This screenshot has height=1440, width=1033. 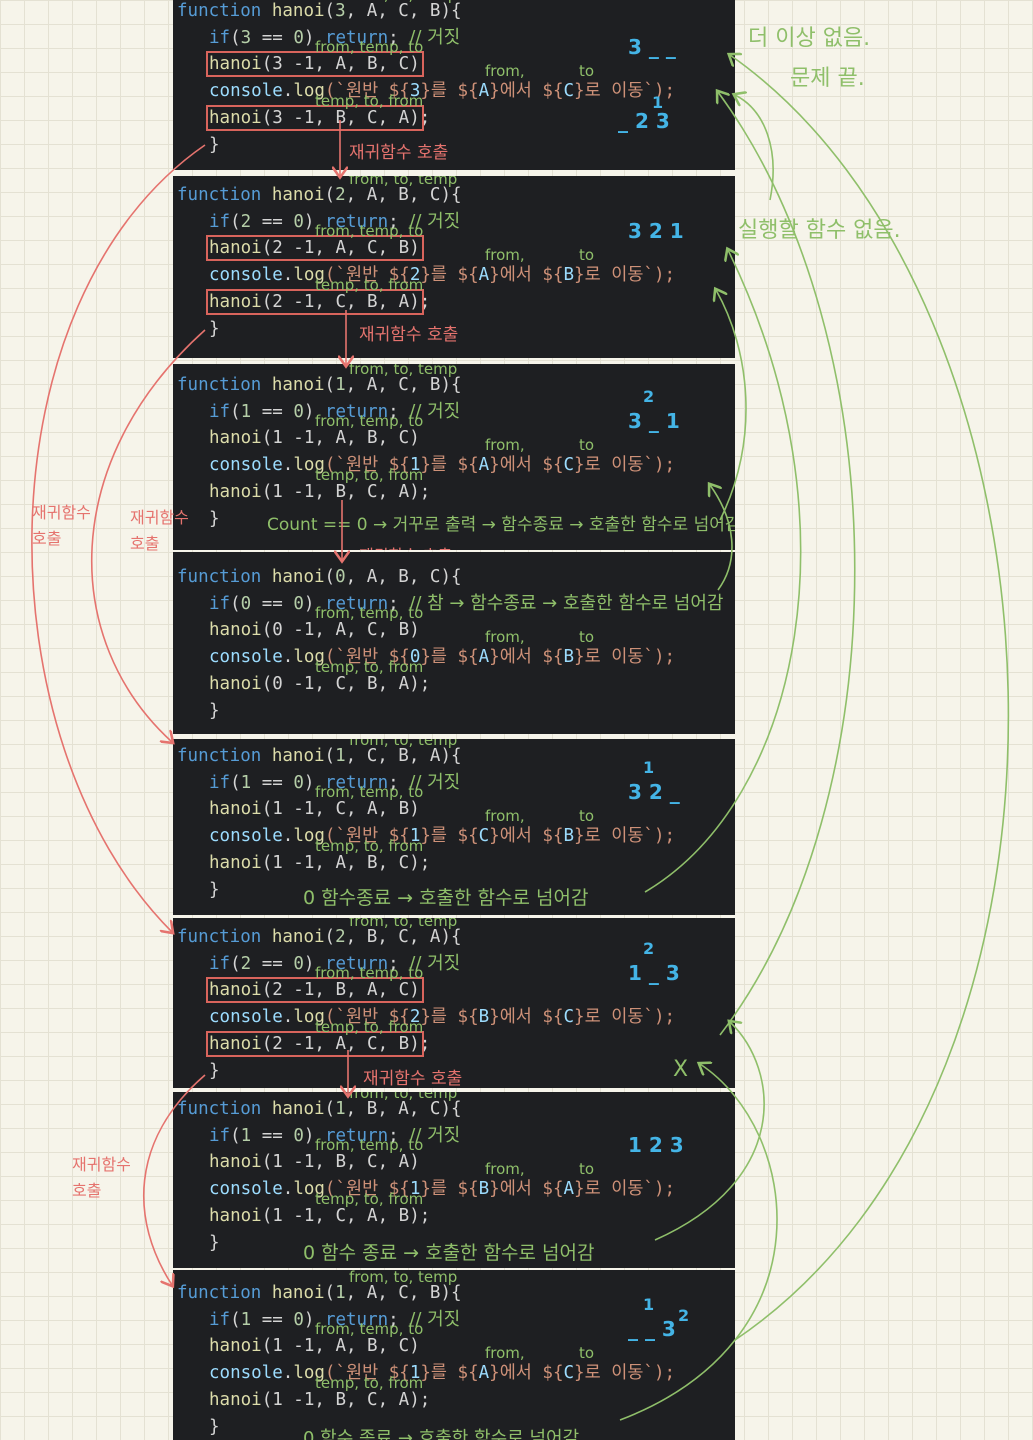 I want to click on red-arrow-inner, so click(x=148, y=535).